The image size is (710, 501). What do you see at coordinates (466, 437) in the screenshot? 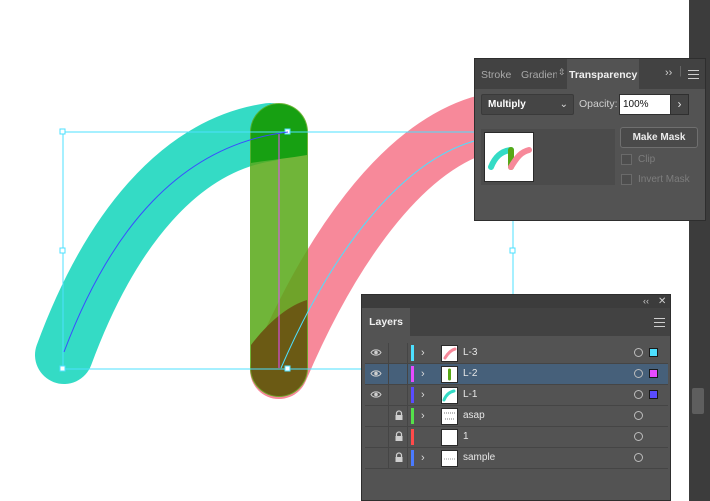
I see `layer-name: 1` at bounding box center [466, 437].